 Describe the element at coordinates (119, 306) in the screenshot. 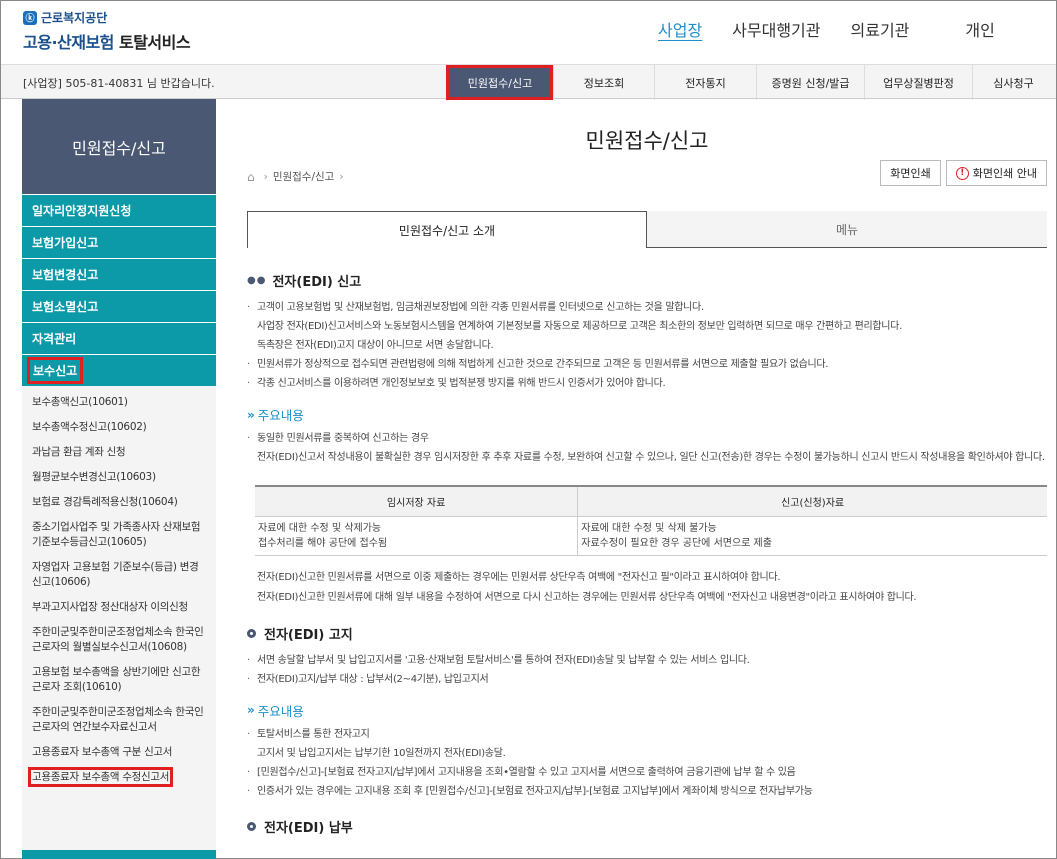

I see `sidebar-item-insurance-terminate: 보험소멸신고` at that location.